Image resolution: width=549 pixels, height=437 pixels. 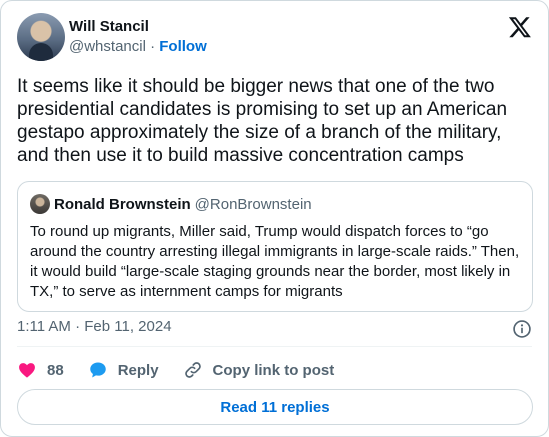 I want to click on info-icon, so click(x=522, y=329).